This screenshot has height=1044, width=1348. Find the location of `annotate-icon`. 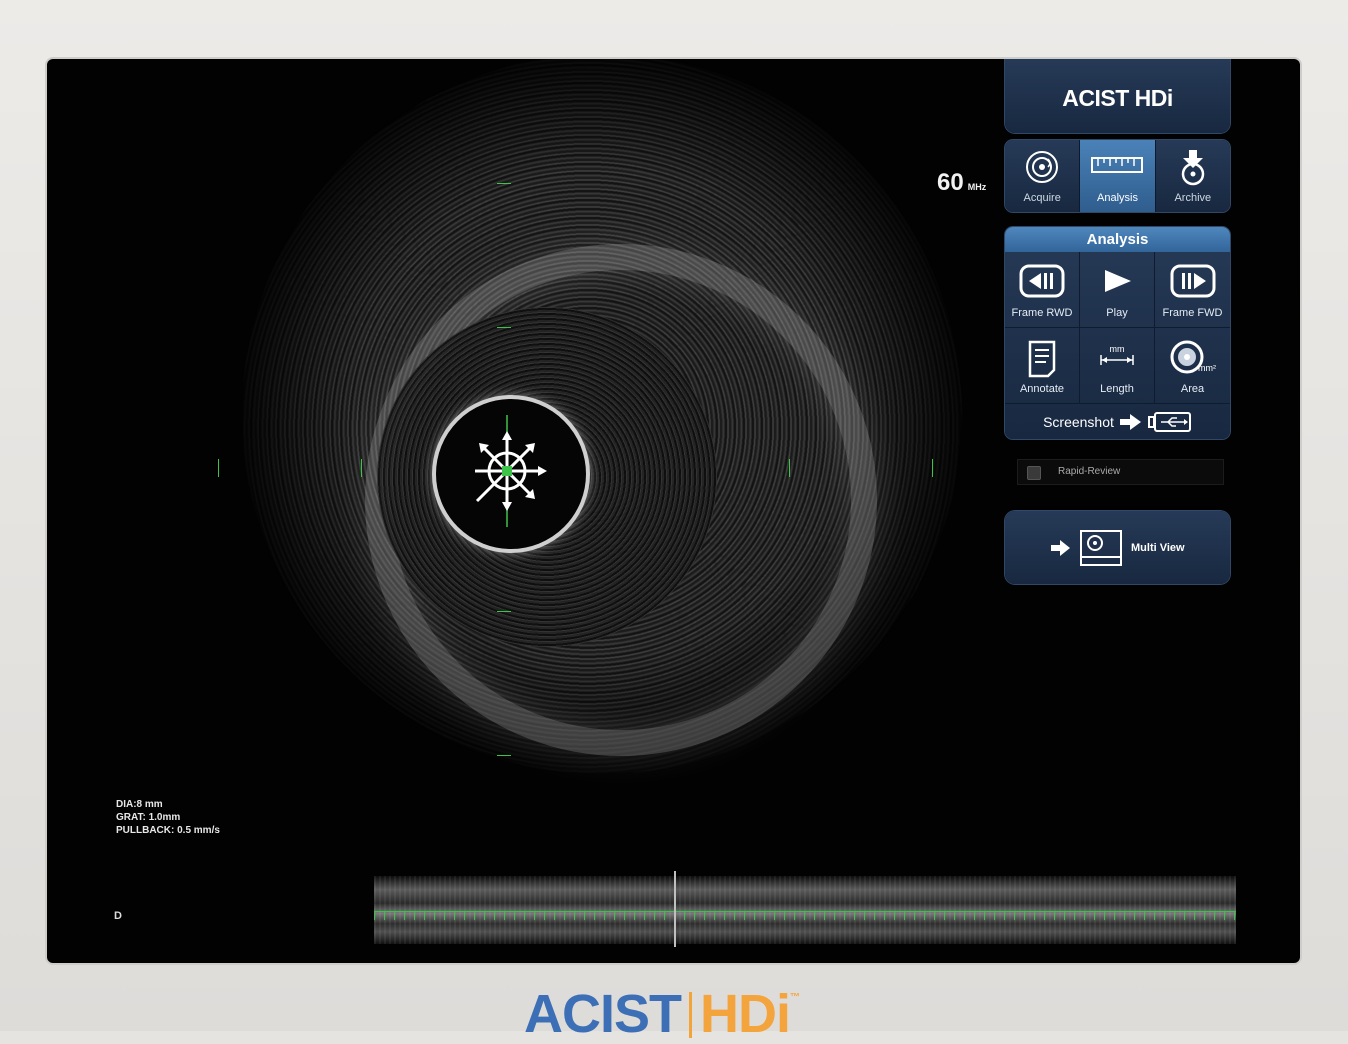

annotate-icon is located at coordinates (1042, 360).